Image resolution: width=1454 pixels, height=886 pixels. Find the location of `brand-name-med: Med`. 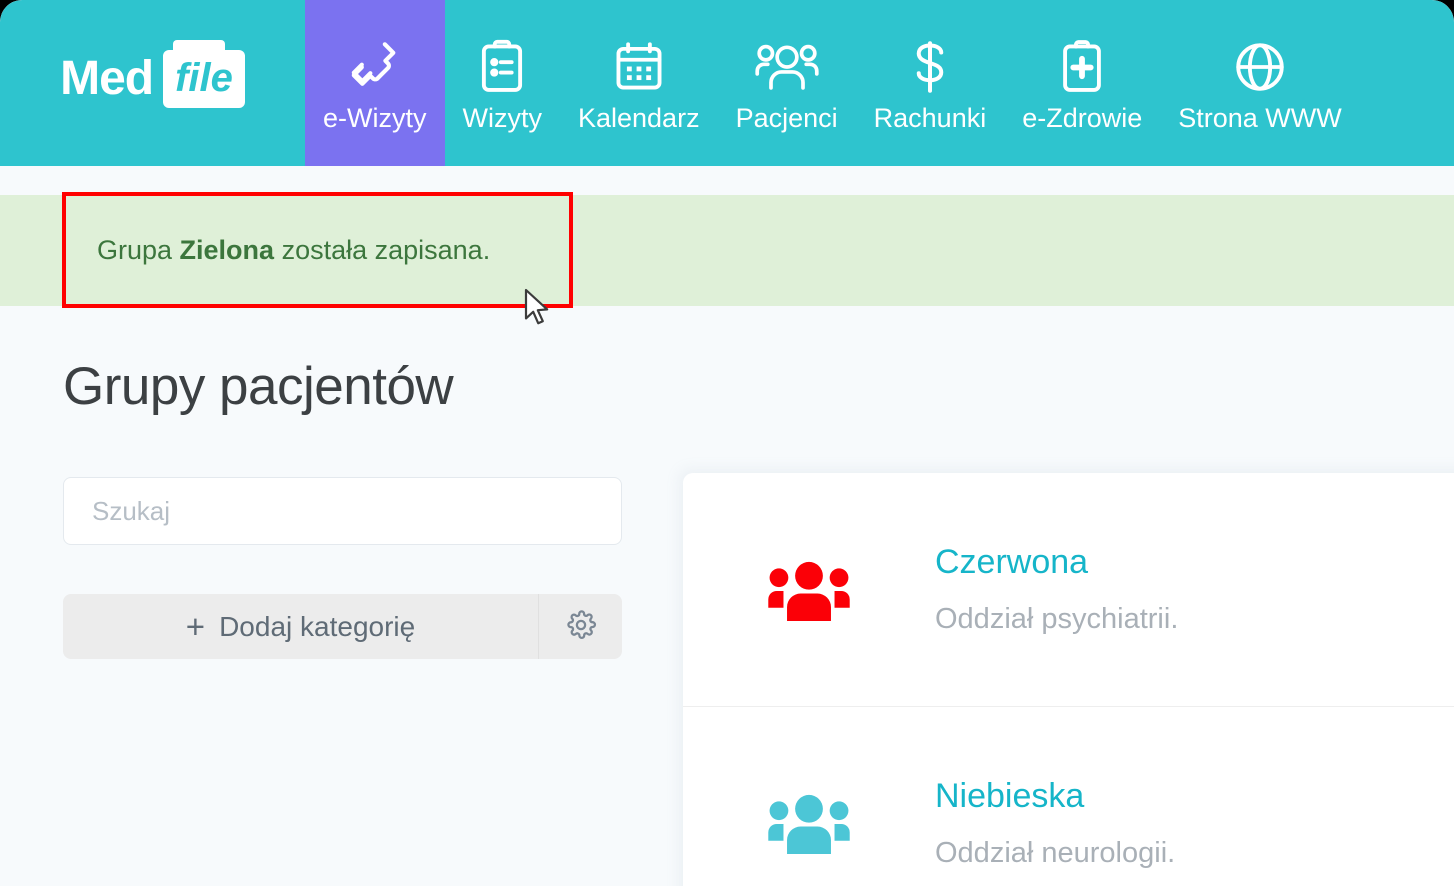

brand-name-med: Med is located at coordinates (107, 78).